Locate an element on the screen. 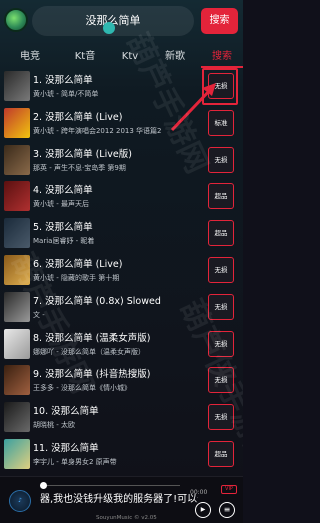  category-tabs: 电竞 Kt音 Ktv 新歌 搜索 is located at coordinates (121, 57).